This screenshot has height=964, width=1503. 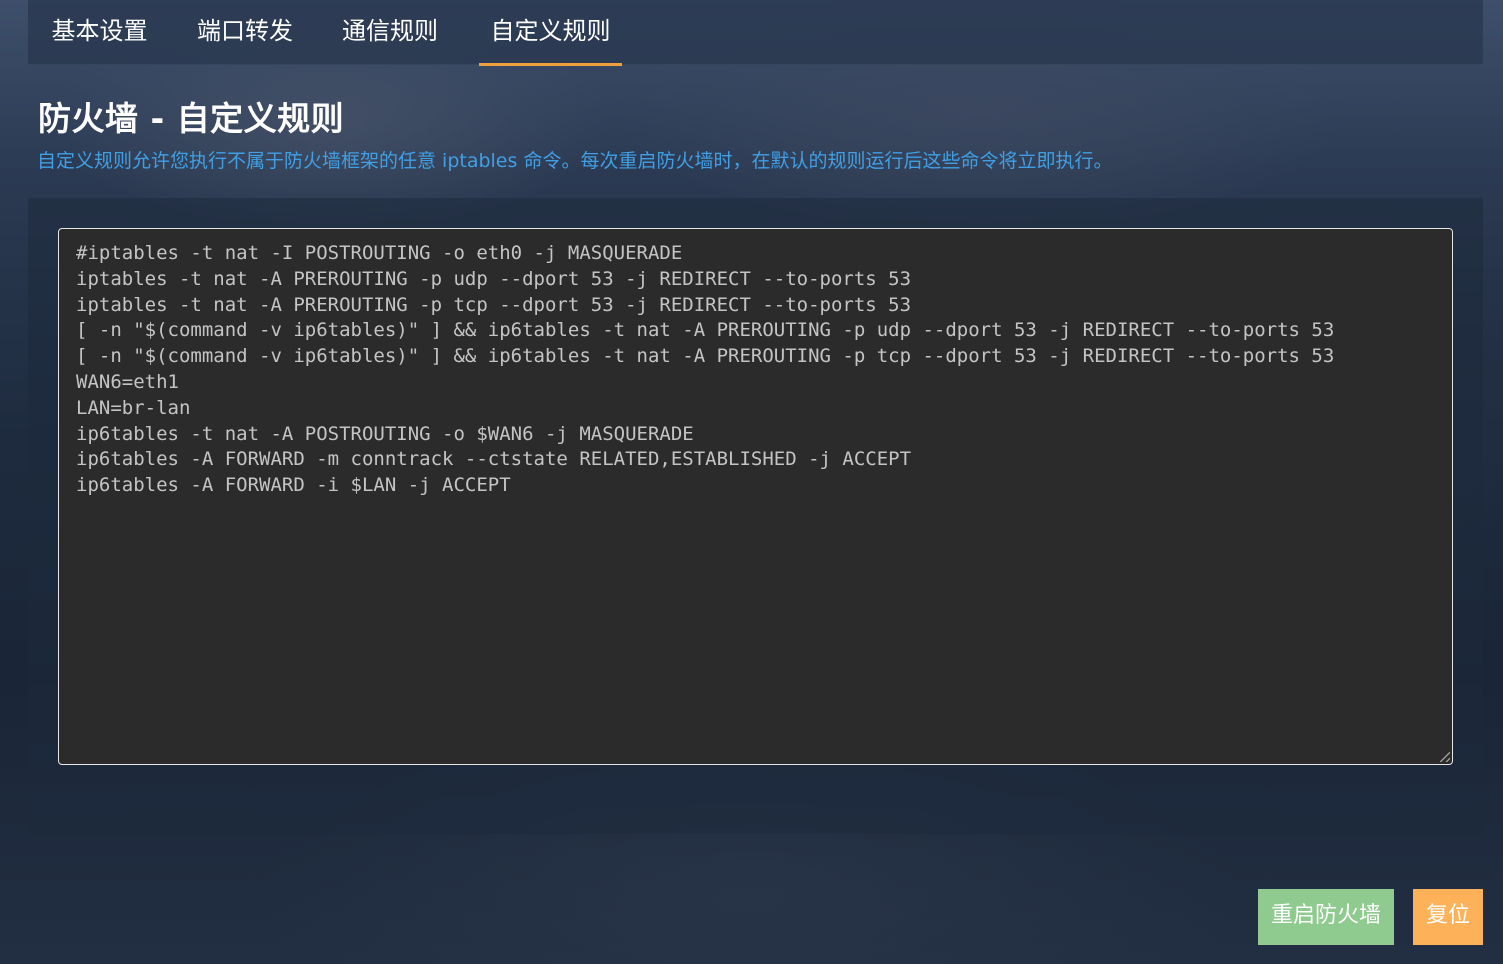 What do you see at coordinates (127, 381) in the screenshot?
I see `editor-line: WAN6=eth1` at bounding box center [127, 381].